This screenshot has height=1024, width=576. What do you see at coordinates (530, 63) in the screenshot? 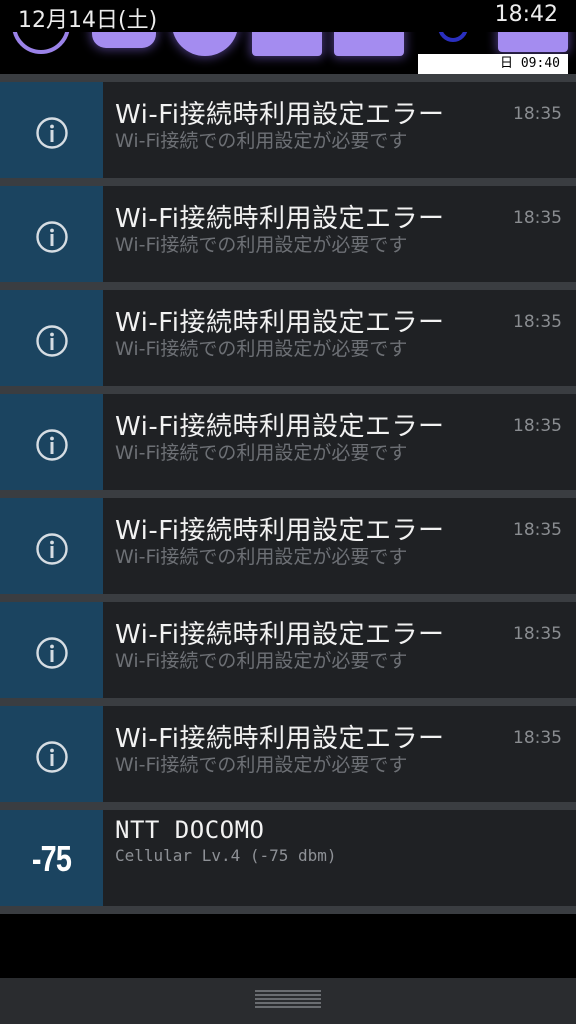
I see `alarm-label: 日 09:40` at bounding box center [530, 63].